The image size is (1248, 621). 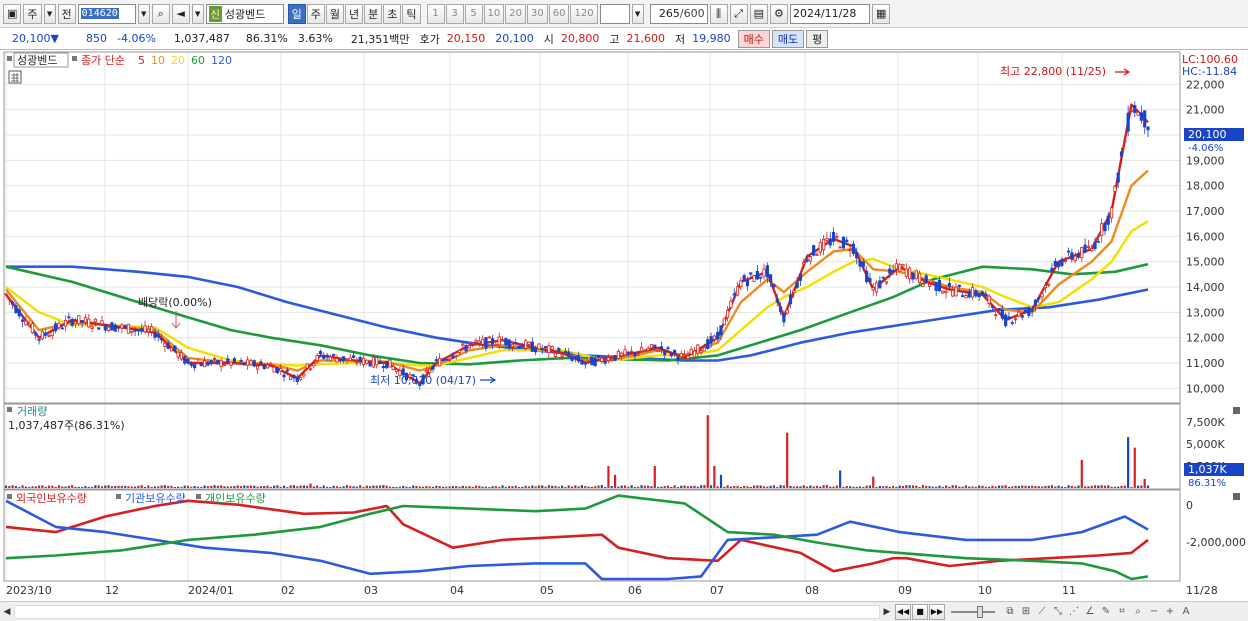 What do you see at coordinates (106, 13) in the screenshot?
I see `stock-code-input: 014620` at bounding box center [106, 13].